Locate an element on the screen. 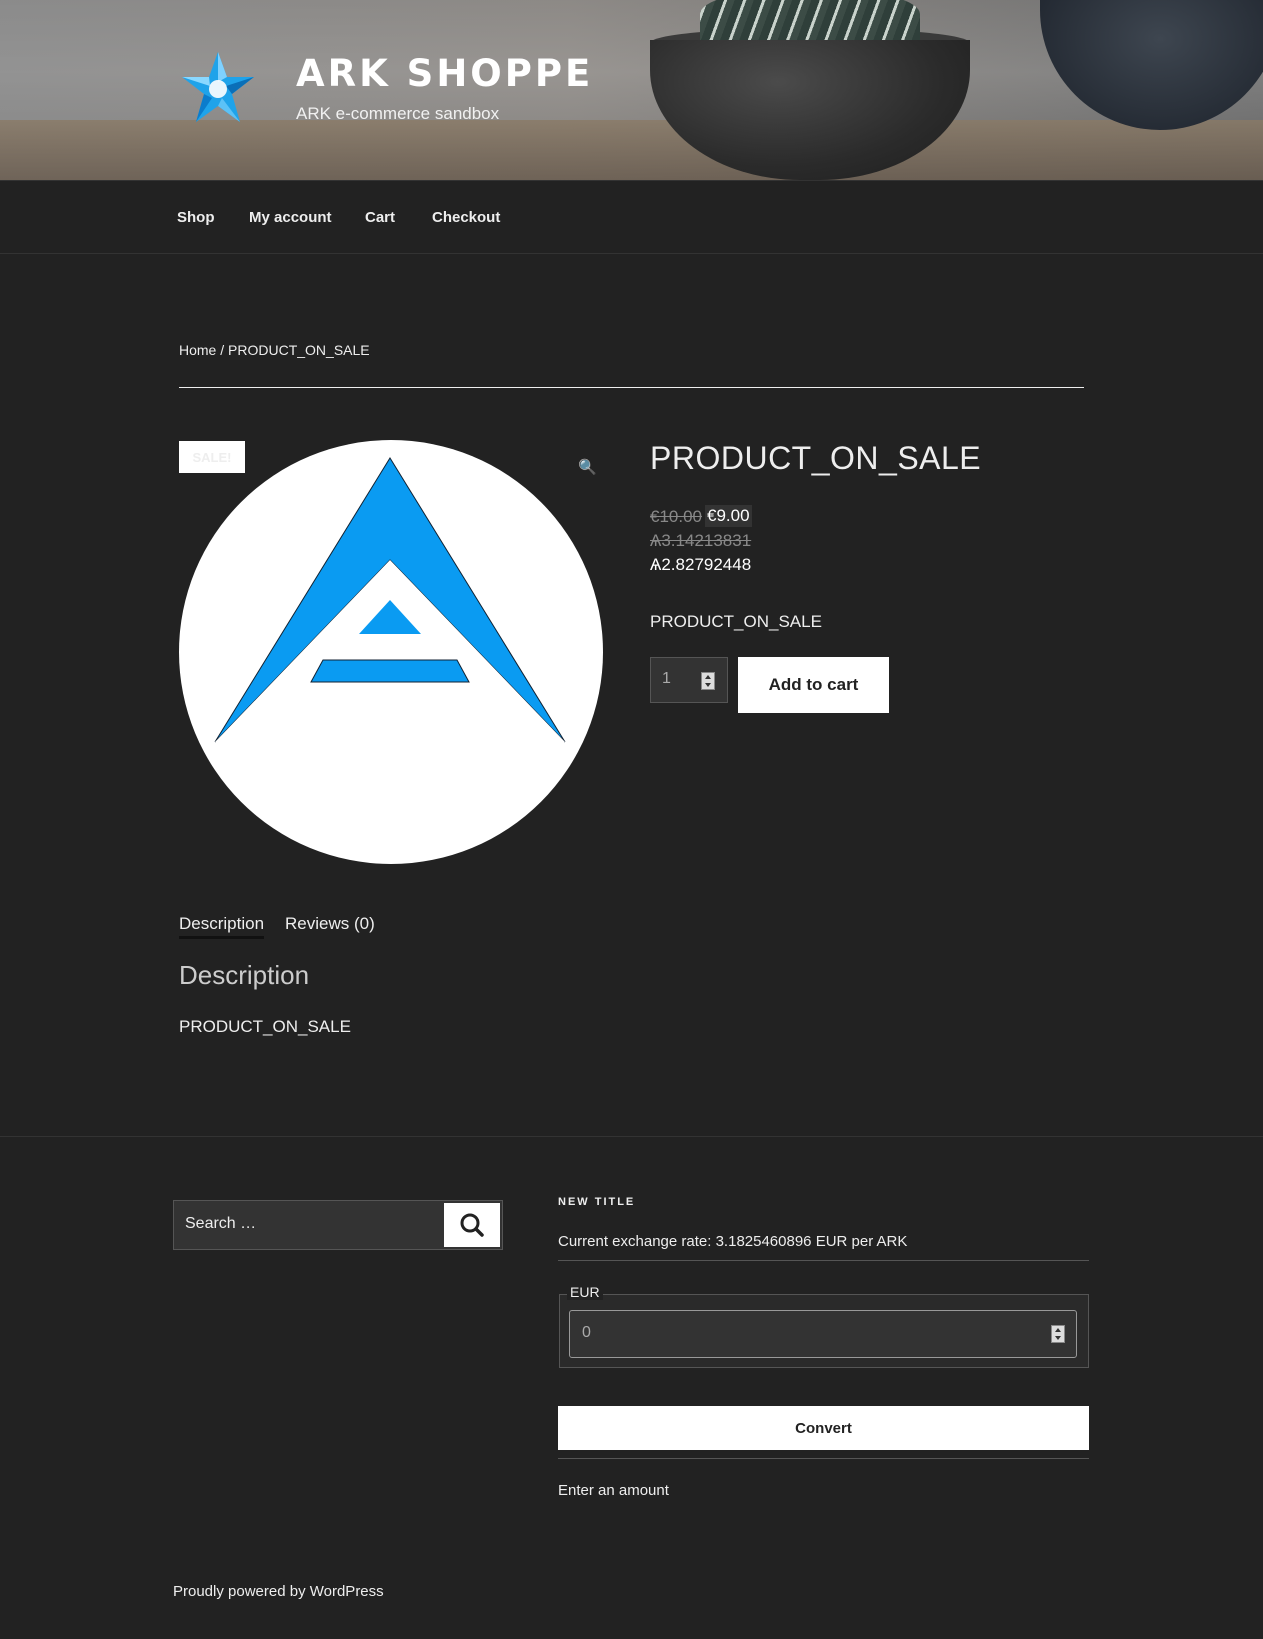  search-button is located at coordinates (472, 1225).